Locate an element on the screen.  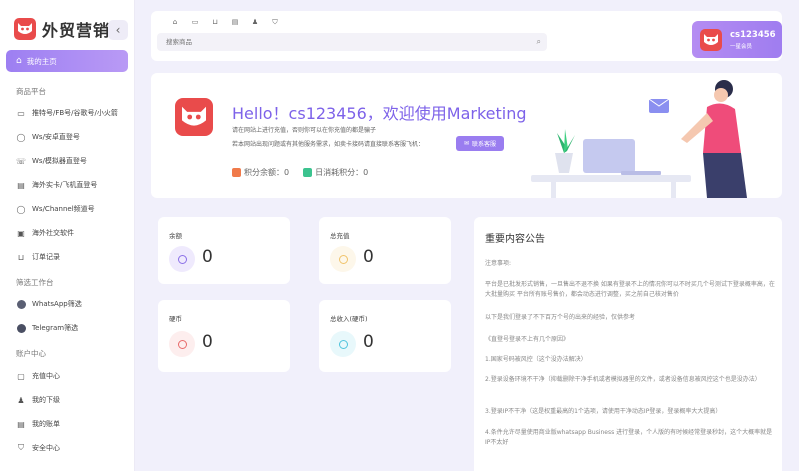
points-value: 0 is located at coordinates (287, 172).